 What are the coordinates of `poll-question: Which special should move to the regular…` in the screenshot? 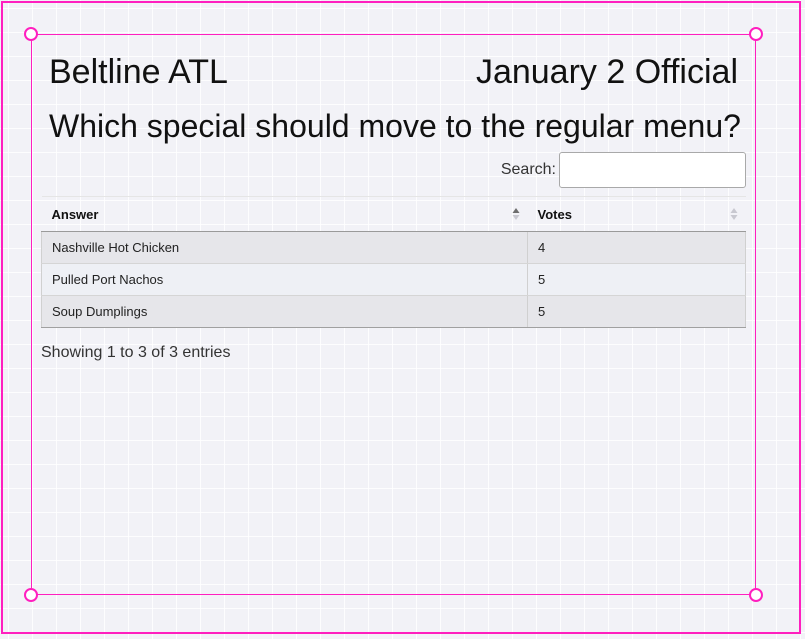 It's located at (395, 126).